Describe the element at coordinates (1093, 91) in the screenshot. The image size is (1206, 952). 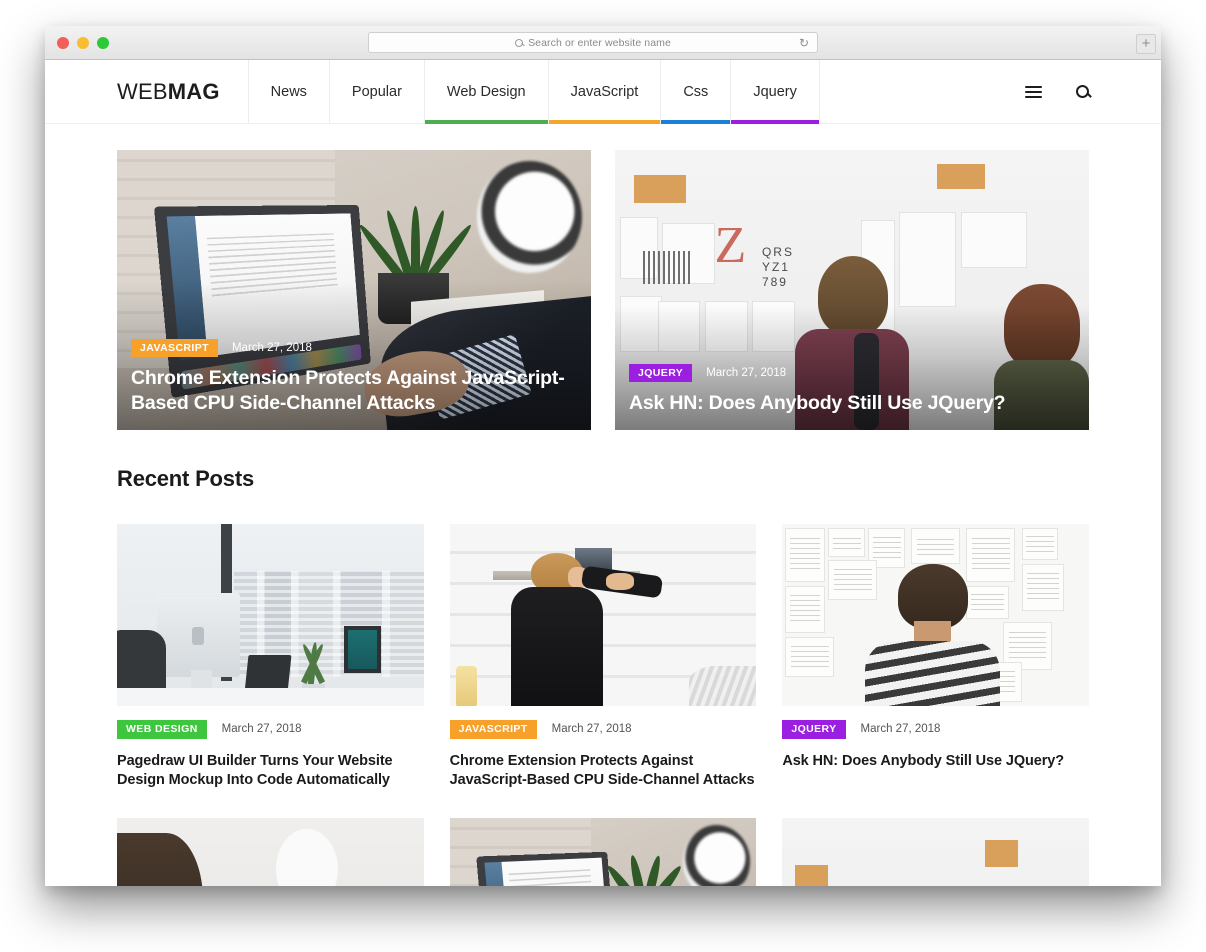
I see `header-actions` at that location.